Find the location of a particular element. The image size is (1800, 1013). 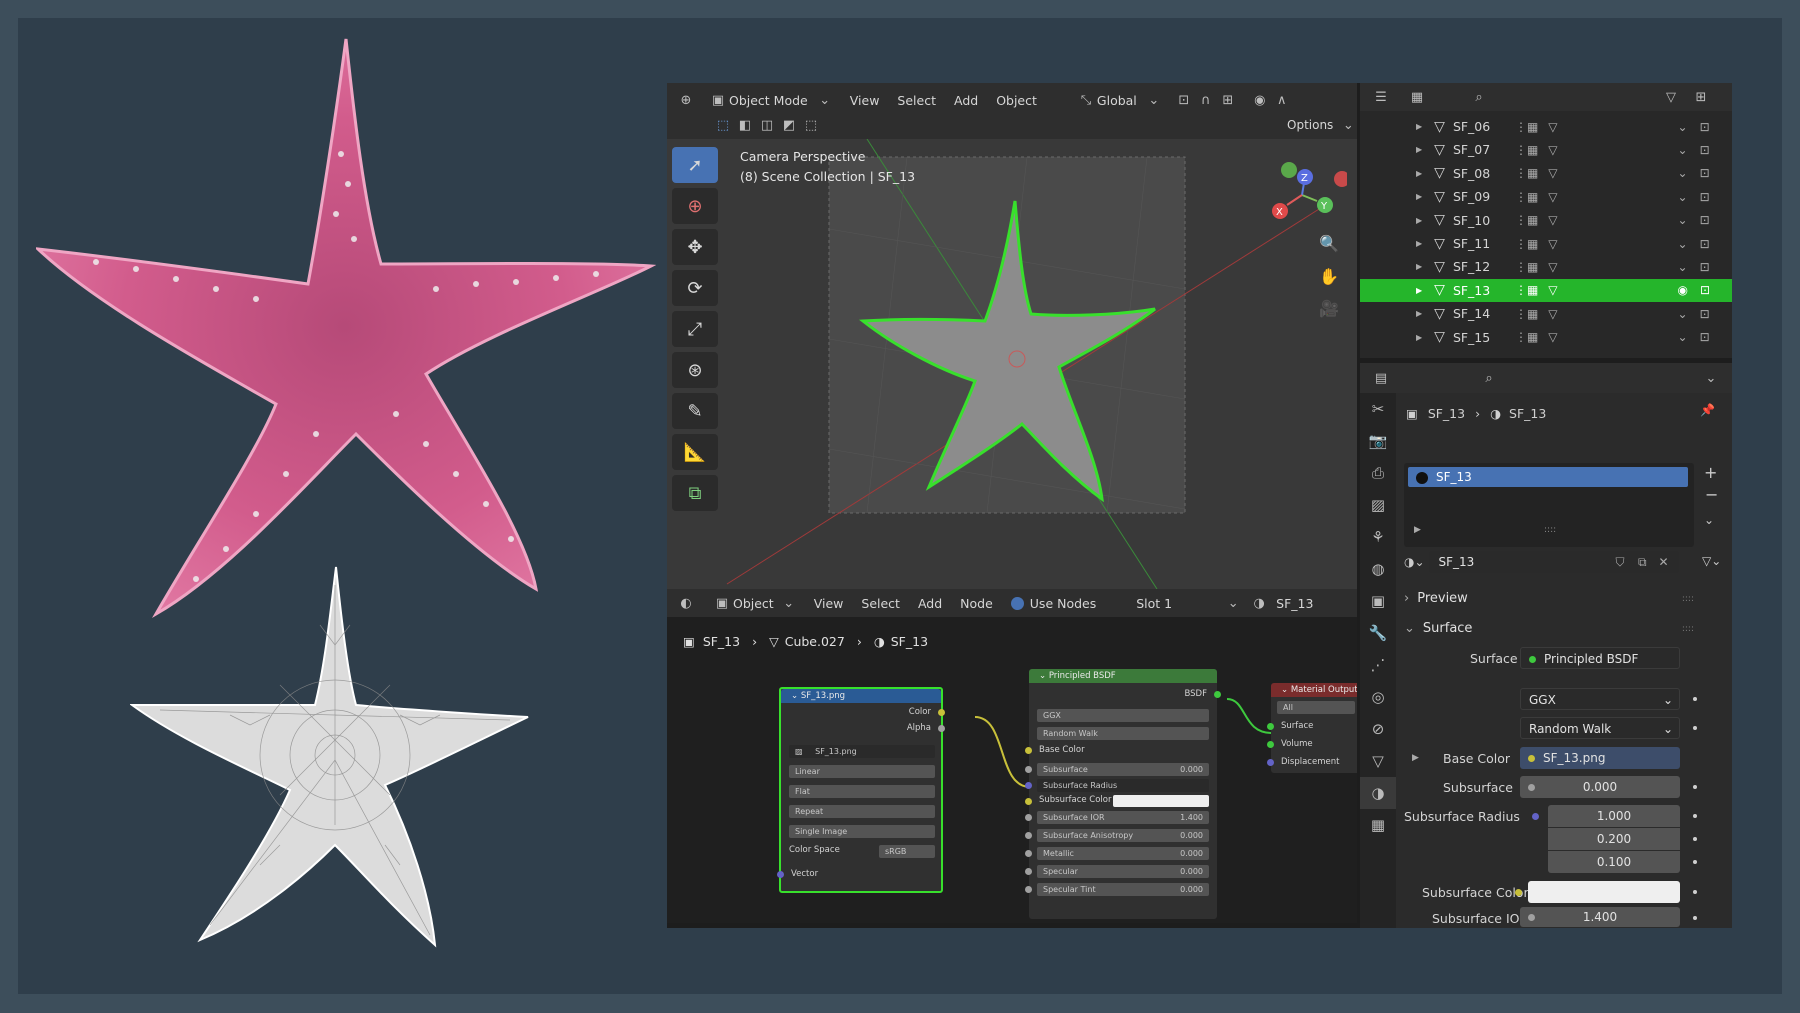

new-collection-icon: ⊞ is located at coordinates (1701, 97).